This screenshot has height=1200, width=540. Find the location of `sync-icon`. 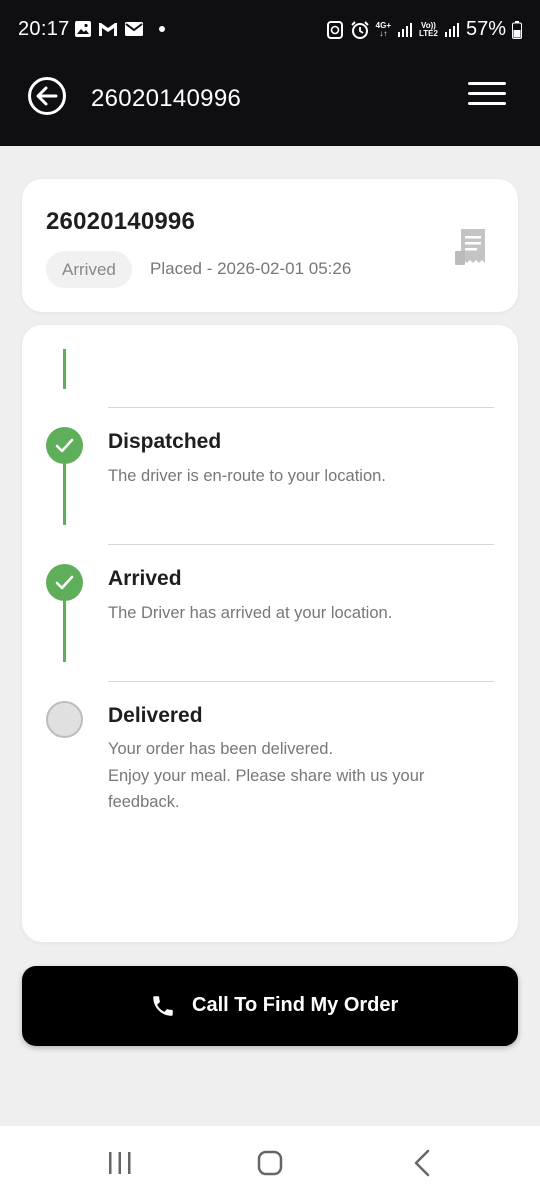

sync-icon is located at coordinates (334, 29).